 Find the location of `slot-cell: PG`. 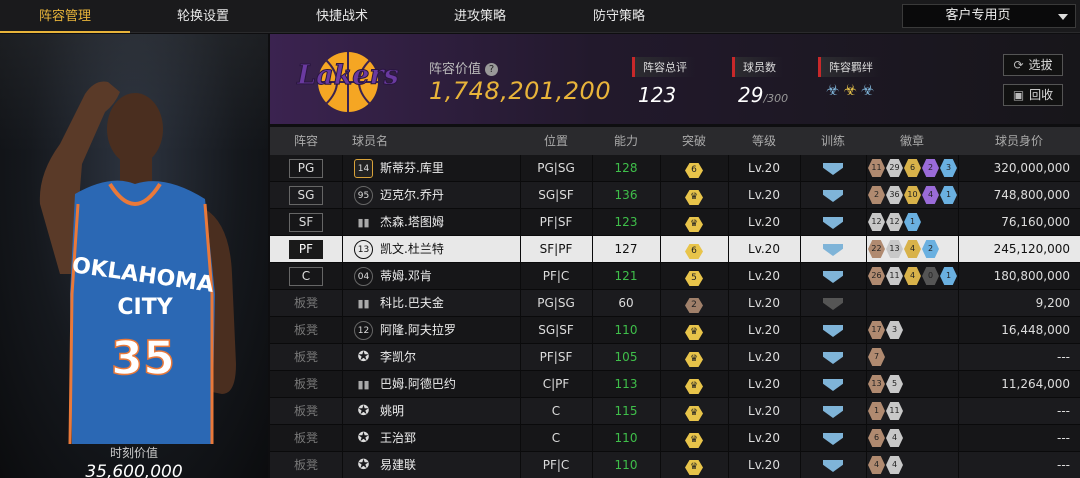

slot-cell: PG is located at coordinates (306, 168).